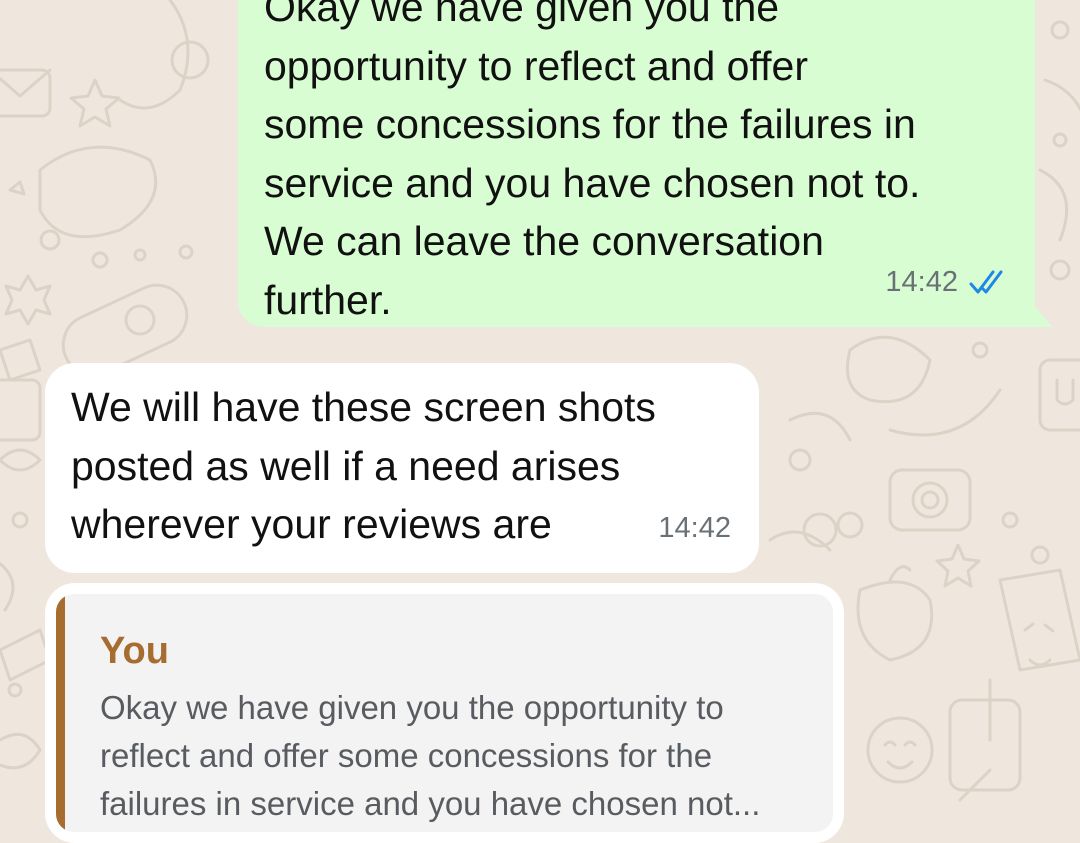 The width and height of the screenshot is (1080, 843). I want to click on quoted-author: You, so click(134, 651).